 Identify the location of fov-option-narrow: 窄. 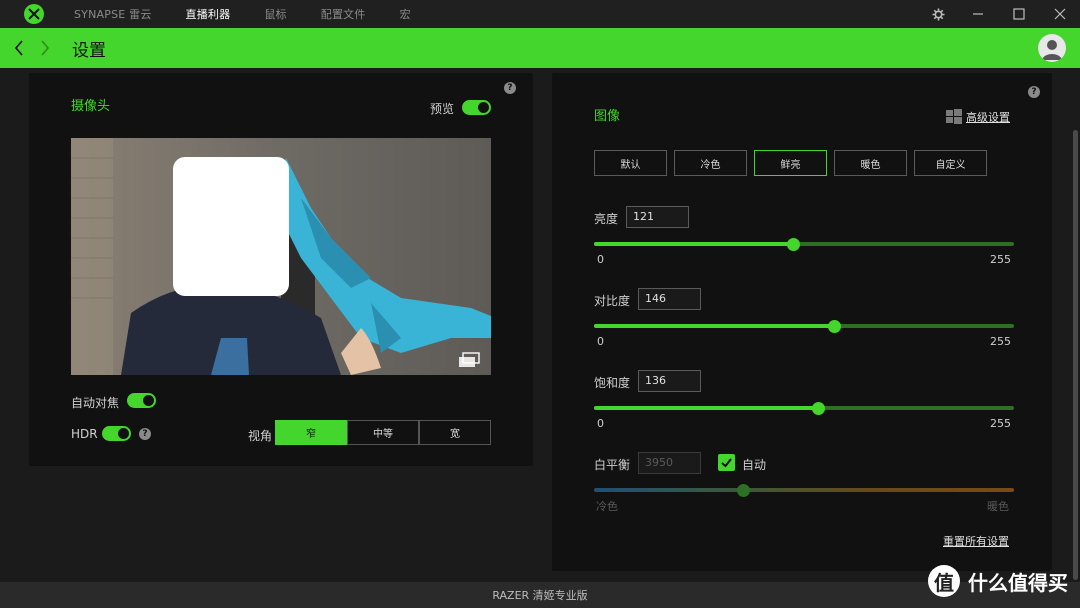
(311, 432).